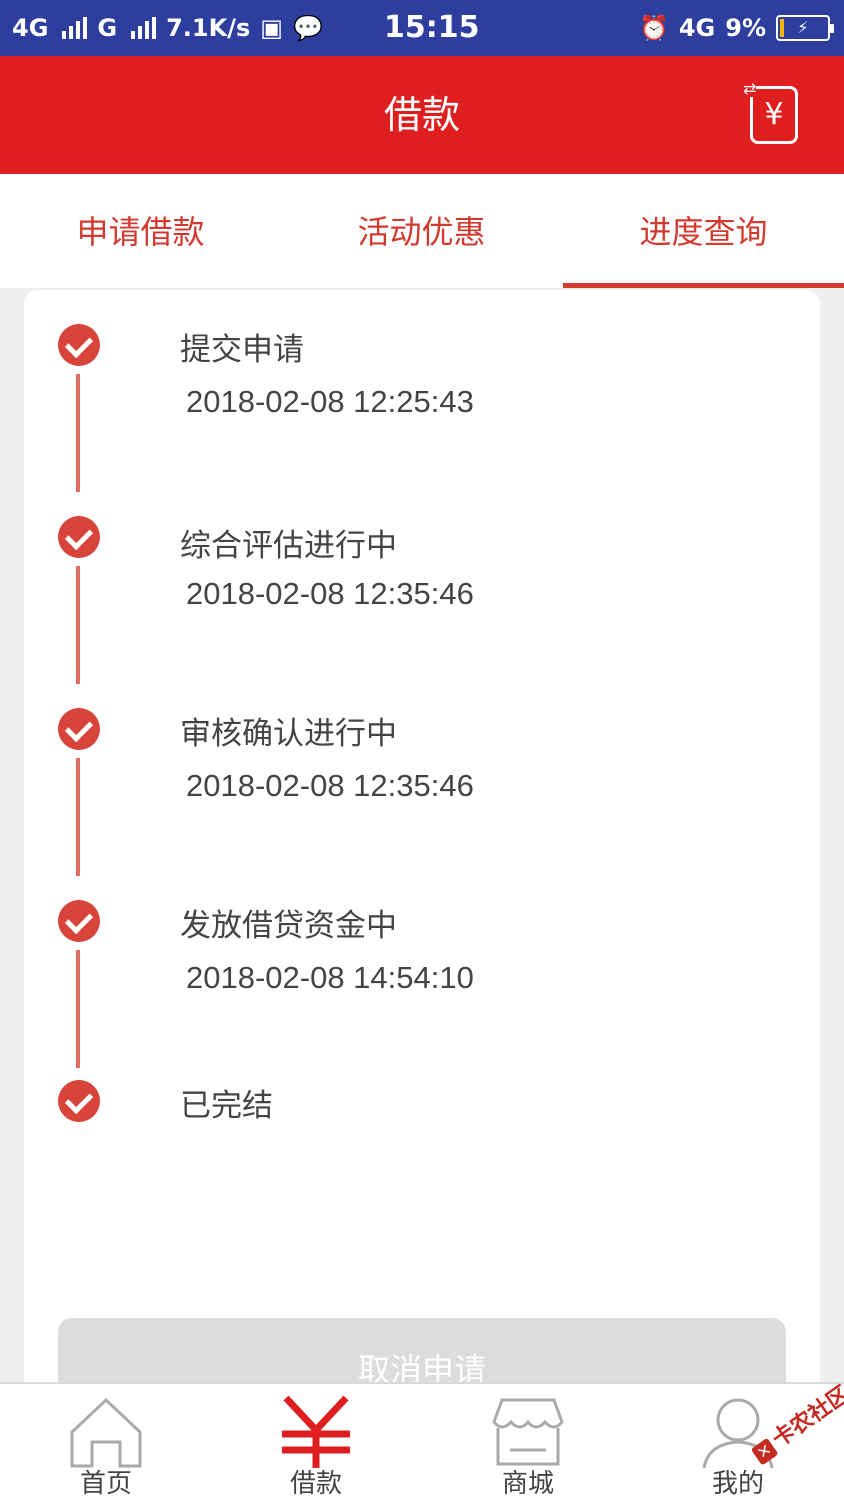  I want to click on status-right: ⏰ 4G 9% ⚡, so click(736, 28).